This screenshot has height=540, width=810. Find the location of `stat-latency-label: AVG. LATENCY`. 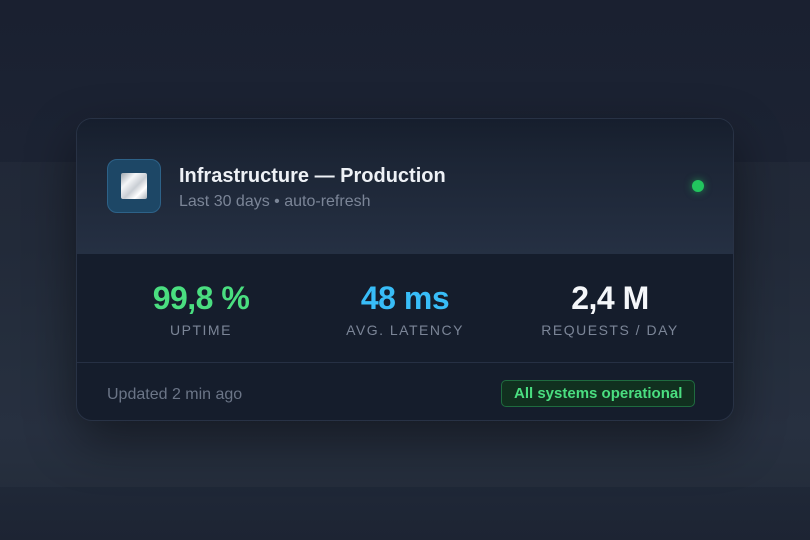

stat-latency-label: AVG. LATENCY is located at coordinates (405, 330).